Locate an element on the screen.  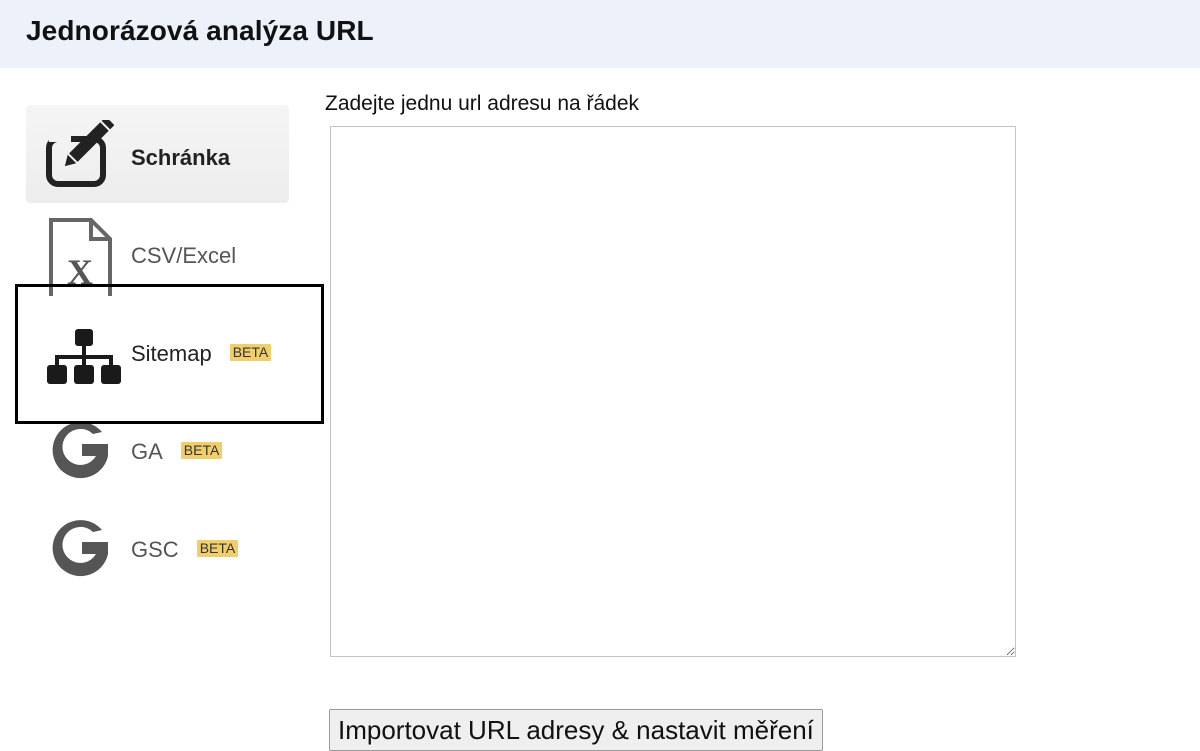
source-item-label: Sitemap BETA is located at coordinates (201, 354).